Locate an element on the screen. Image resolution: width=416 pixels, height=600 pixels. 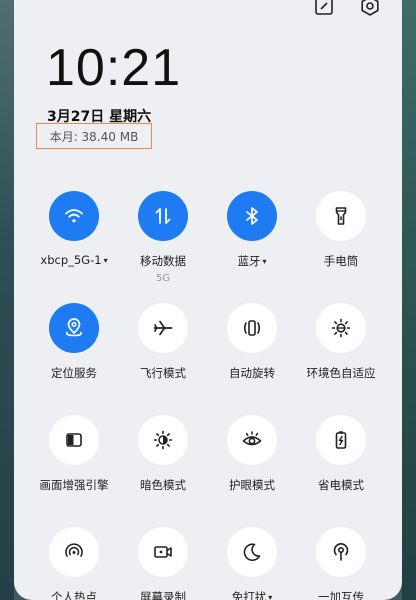
auto-rotate-icon is located at coordinates (252, 328).